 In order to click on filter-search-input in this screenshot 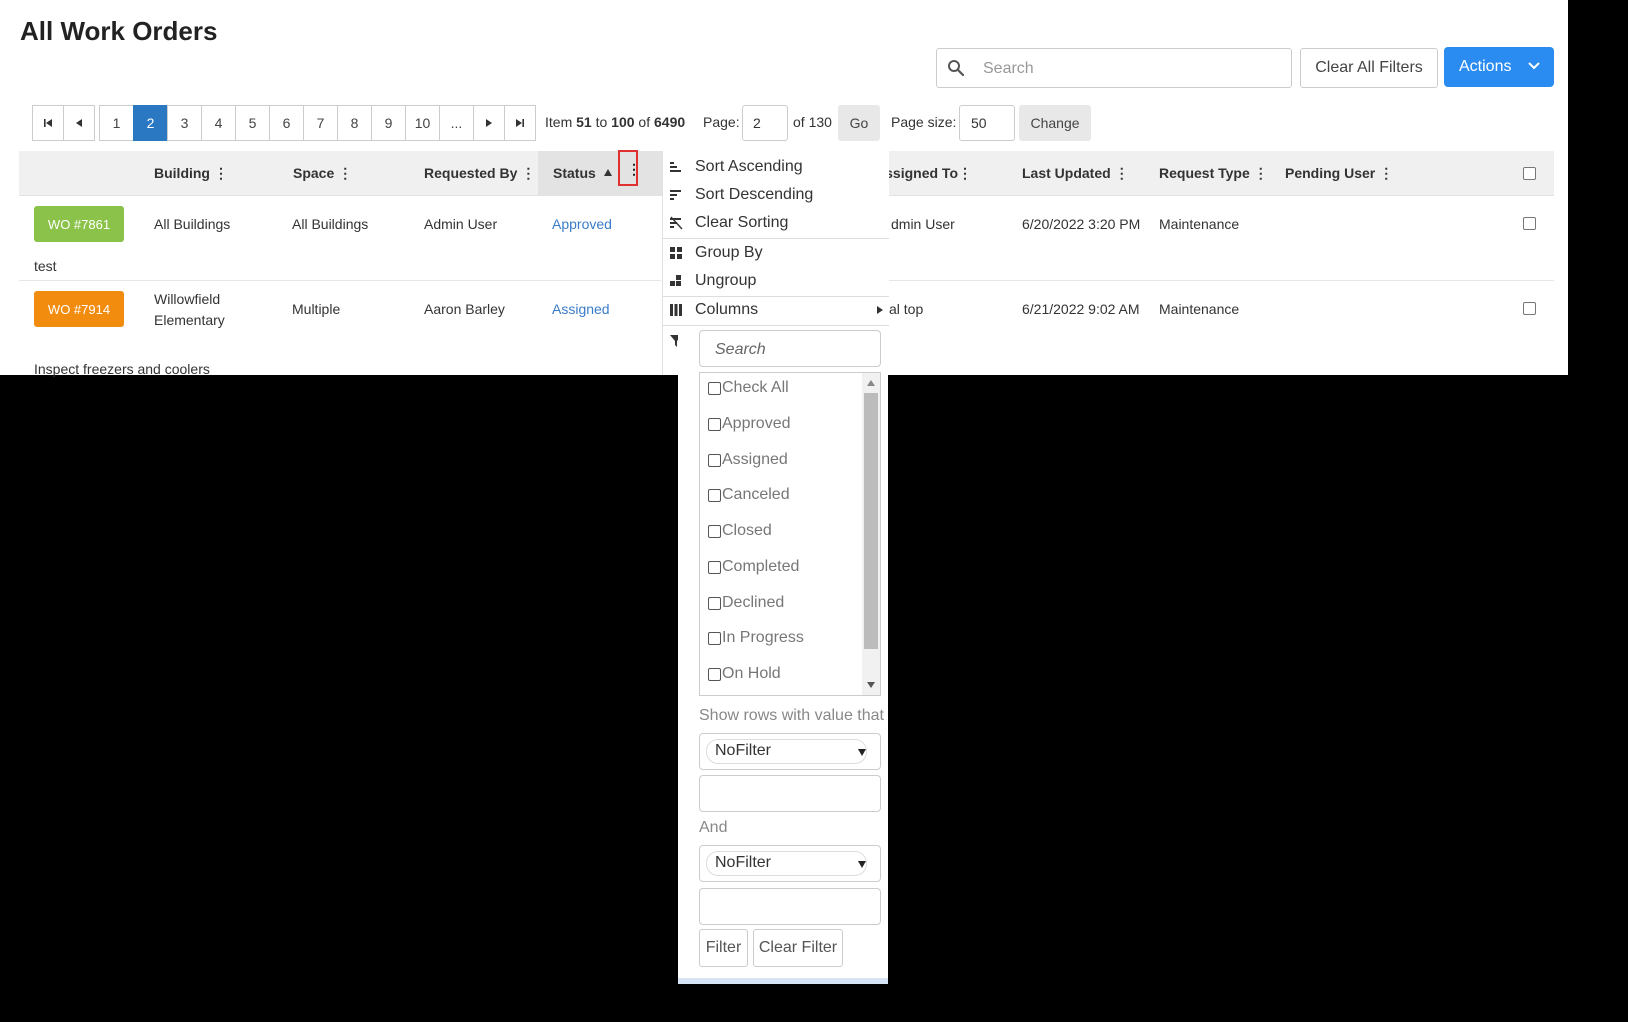, I will do `click(790, 350)`.